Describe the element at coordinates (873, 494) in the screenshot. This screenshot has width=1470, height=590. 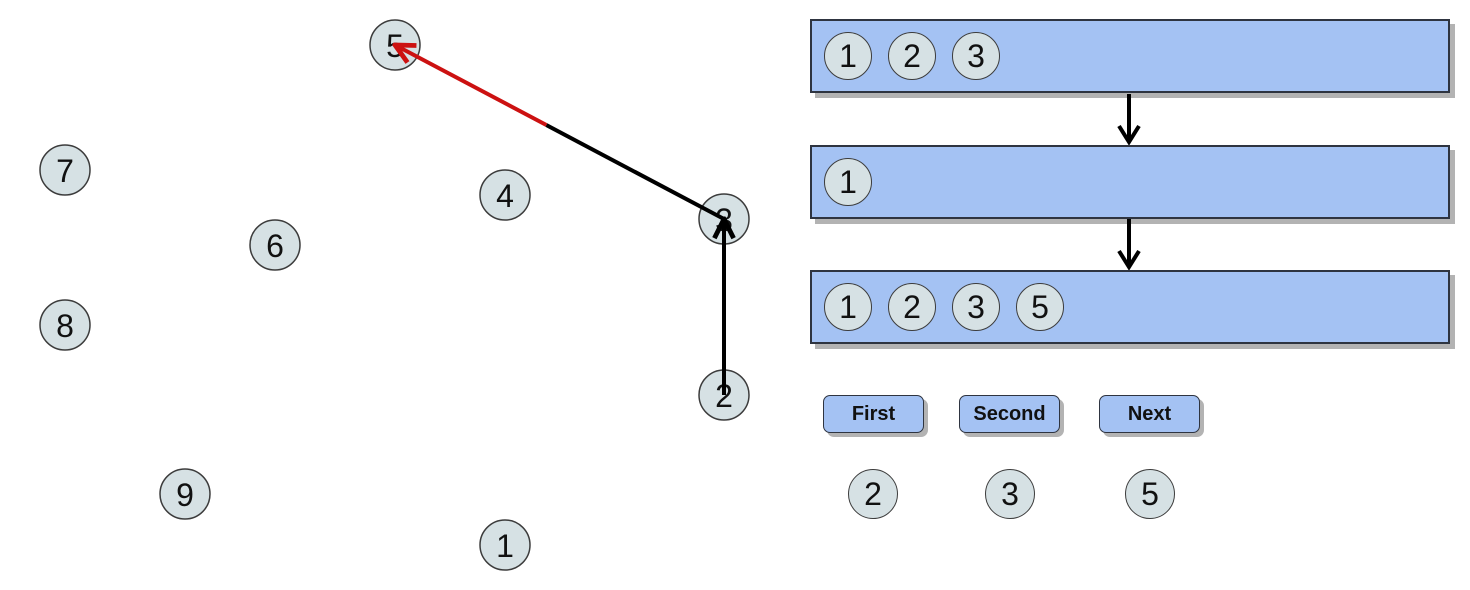
I see `first-result-node: 2` at that location.